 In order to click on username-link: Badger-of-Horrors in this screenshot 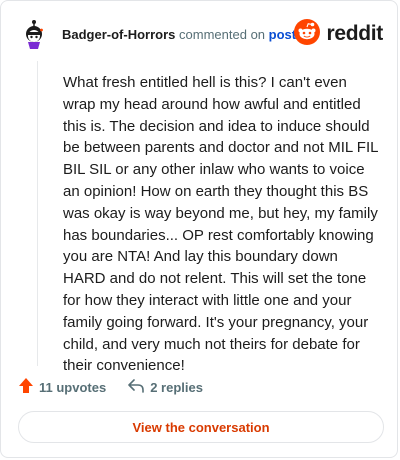, I will do `click(118, 34)`.